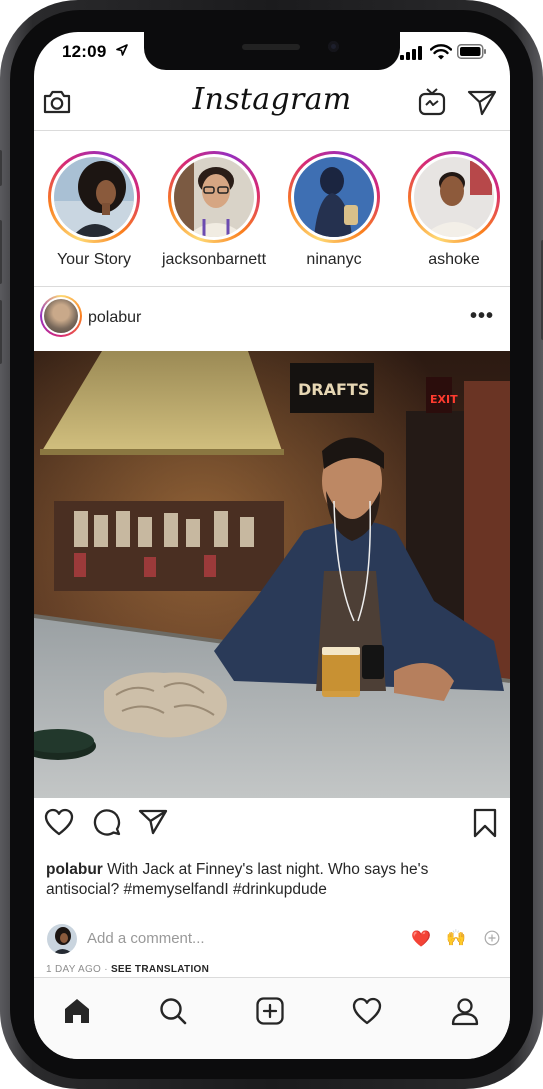 This screenshot has height=1089, width=543. I want to click on post-meta: 1 DAY AGO · SEE TRANSLATION, so click(127, 969).